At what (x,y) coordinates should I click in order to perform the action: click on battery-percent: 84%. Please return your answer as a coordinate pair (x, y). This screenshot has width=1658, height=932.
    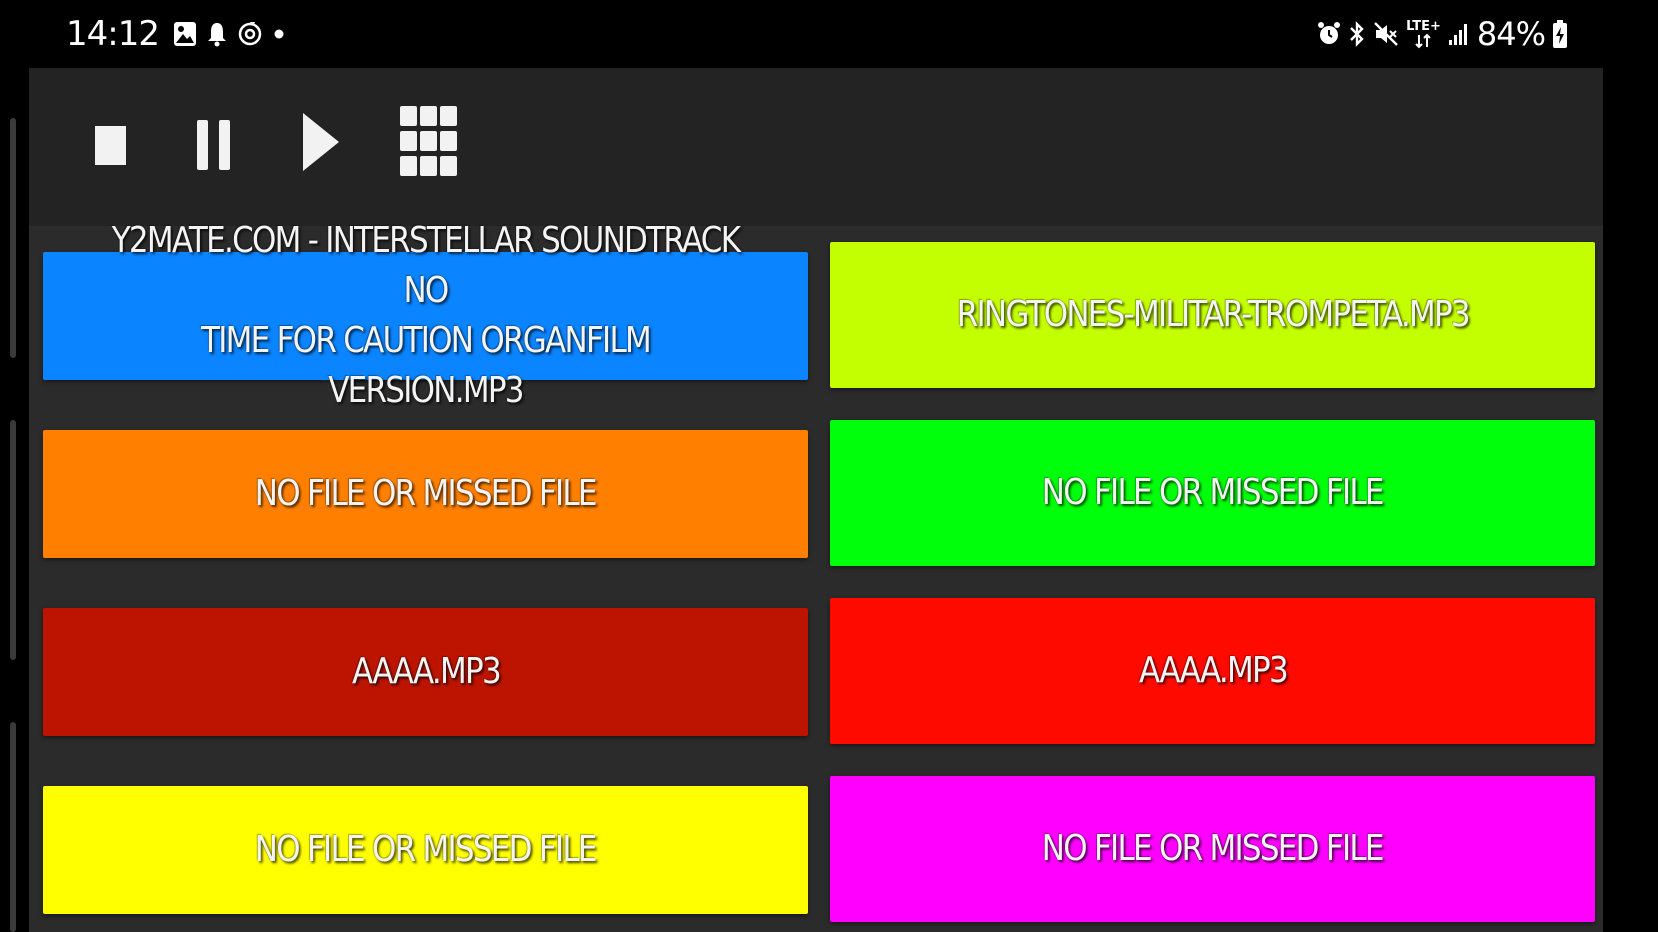
    Looking at the image, I should click on (1511, 34).